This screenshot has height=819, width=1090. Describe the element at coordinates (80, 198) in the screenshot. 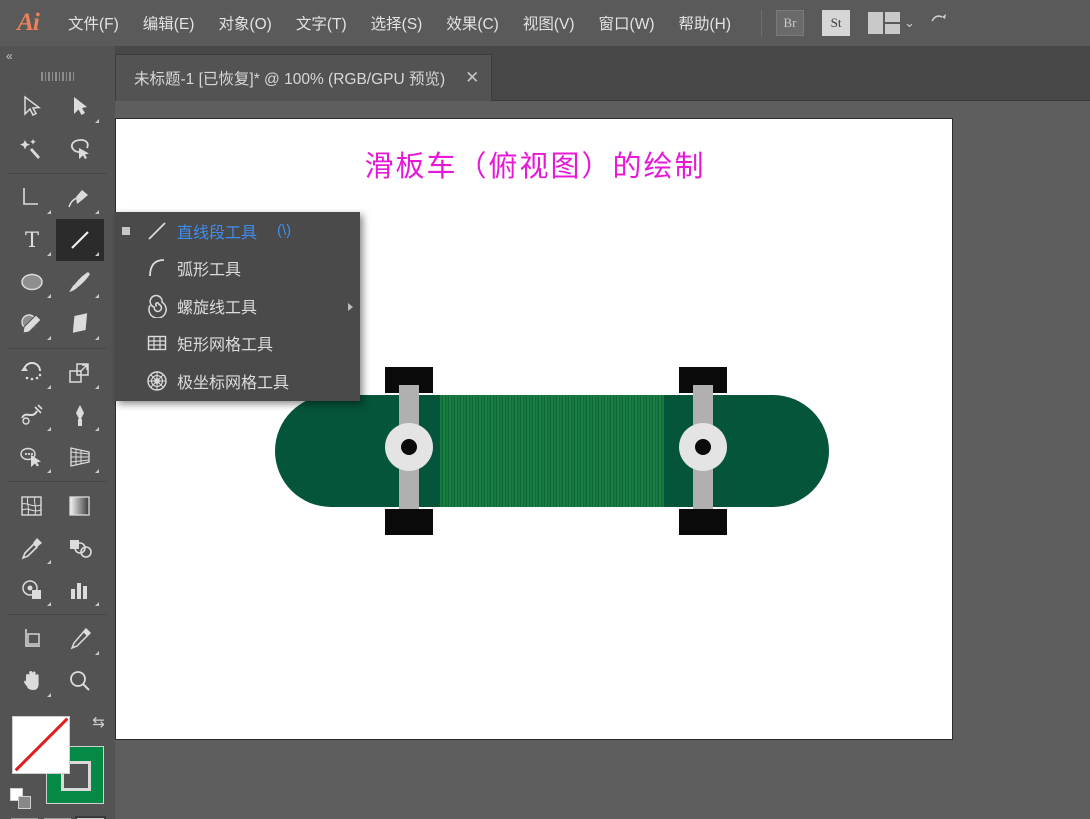

I see `tool-pen` at that location.